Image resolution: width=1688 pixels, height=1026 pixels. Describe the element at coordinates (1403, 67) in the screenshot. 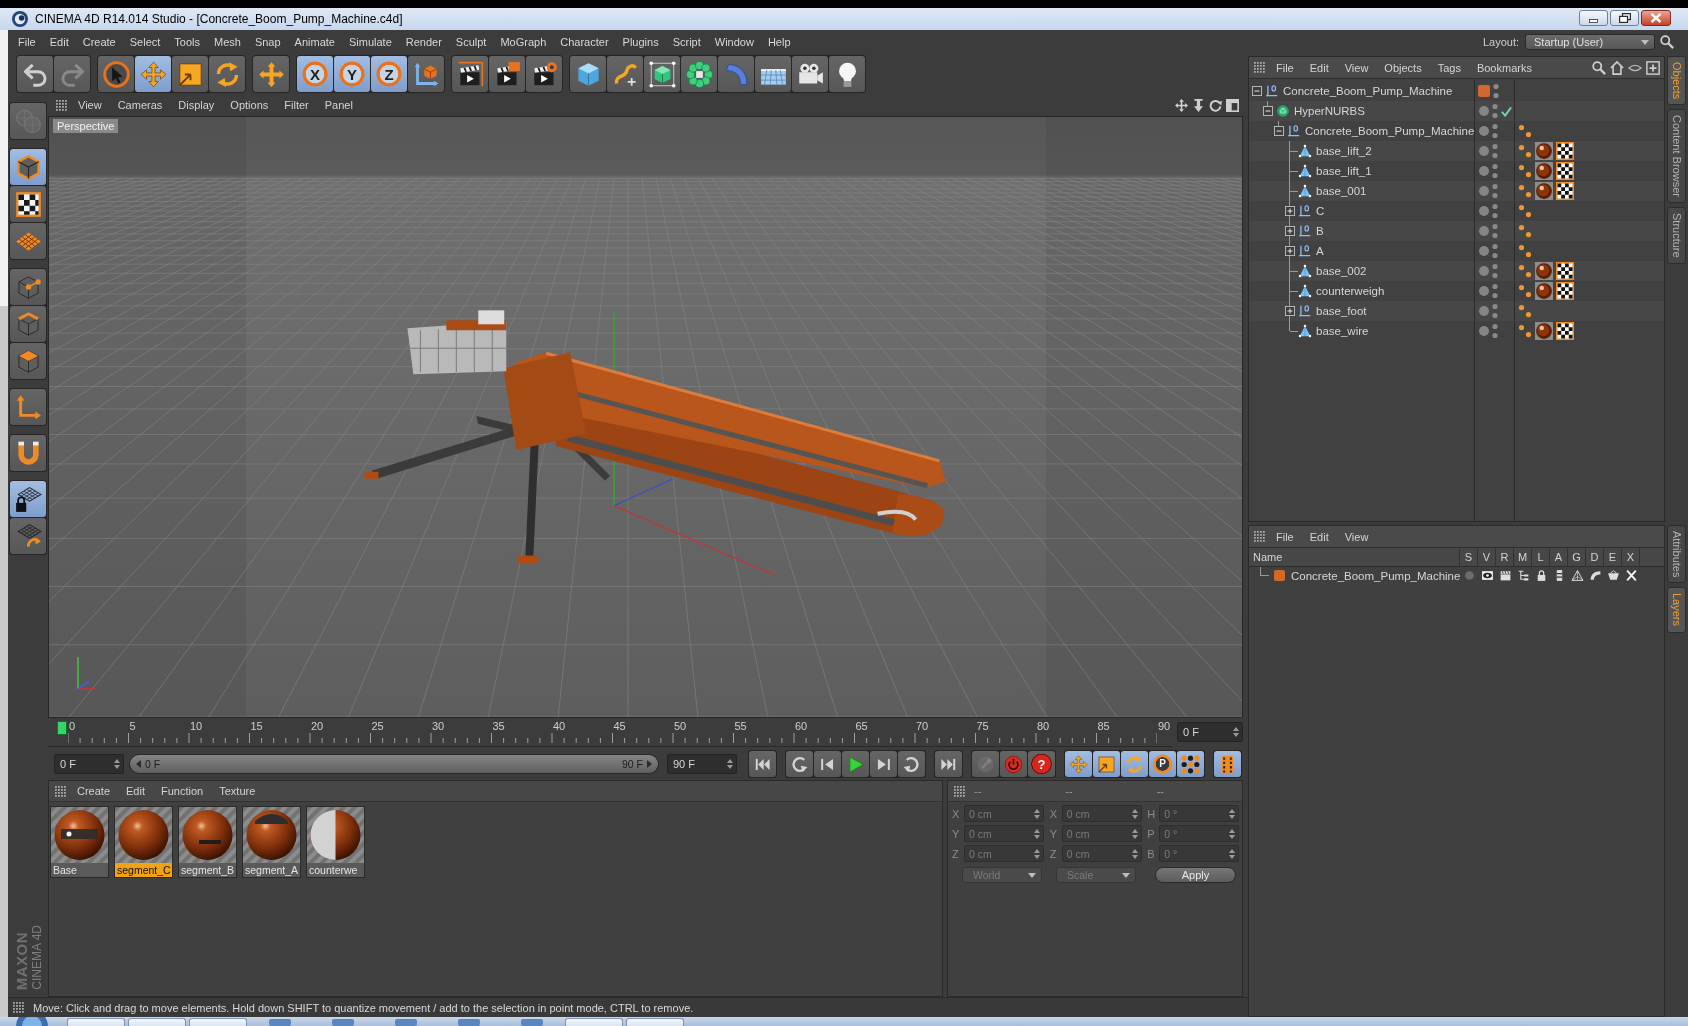

I see `menu-item: Objects` at that location.